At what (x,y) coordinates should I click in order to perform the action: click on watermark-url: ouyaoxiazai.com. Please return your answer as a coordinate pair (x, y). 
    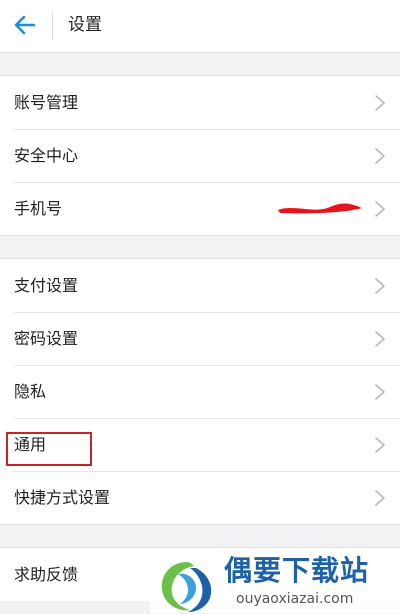
    Looking at the image, I should click on (295, 599).